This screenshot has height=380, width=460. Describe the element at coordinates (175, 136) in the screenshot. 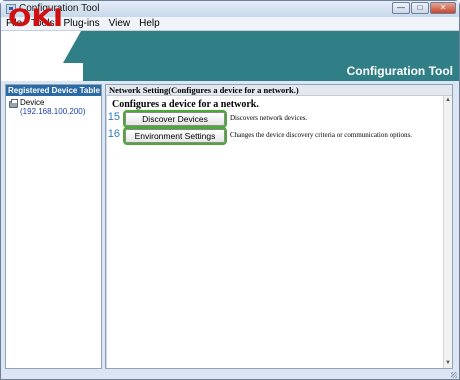

I see `environment-settings-button: Environment Settings` at that location.